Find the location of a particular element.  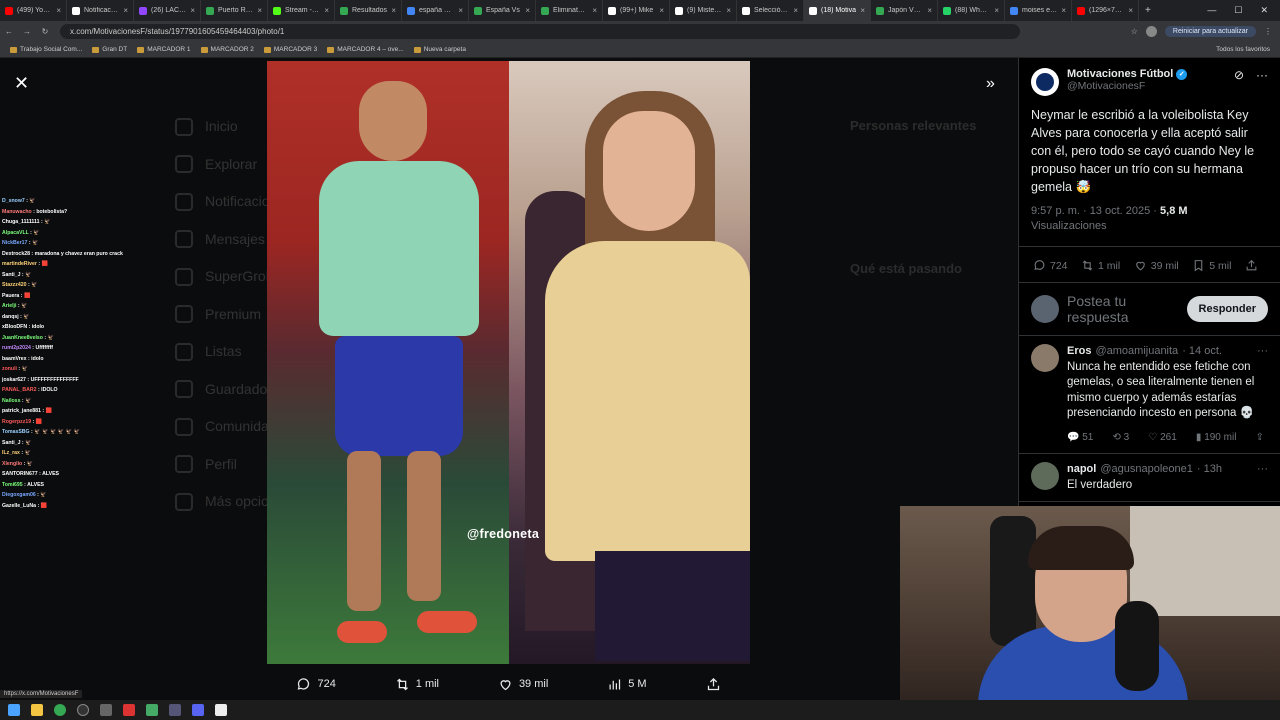

chat-username: Pauera is located at coordinates (10, 296).